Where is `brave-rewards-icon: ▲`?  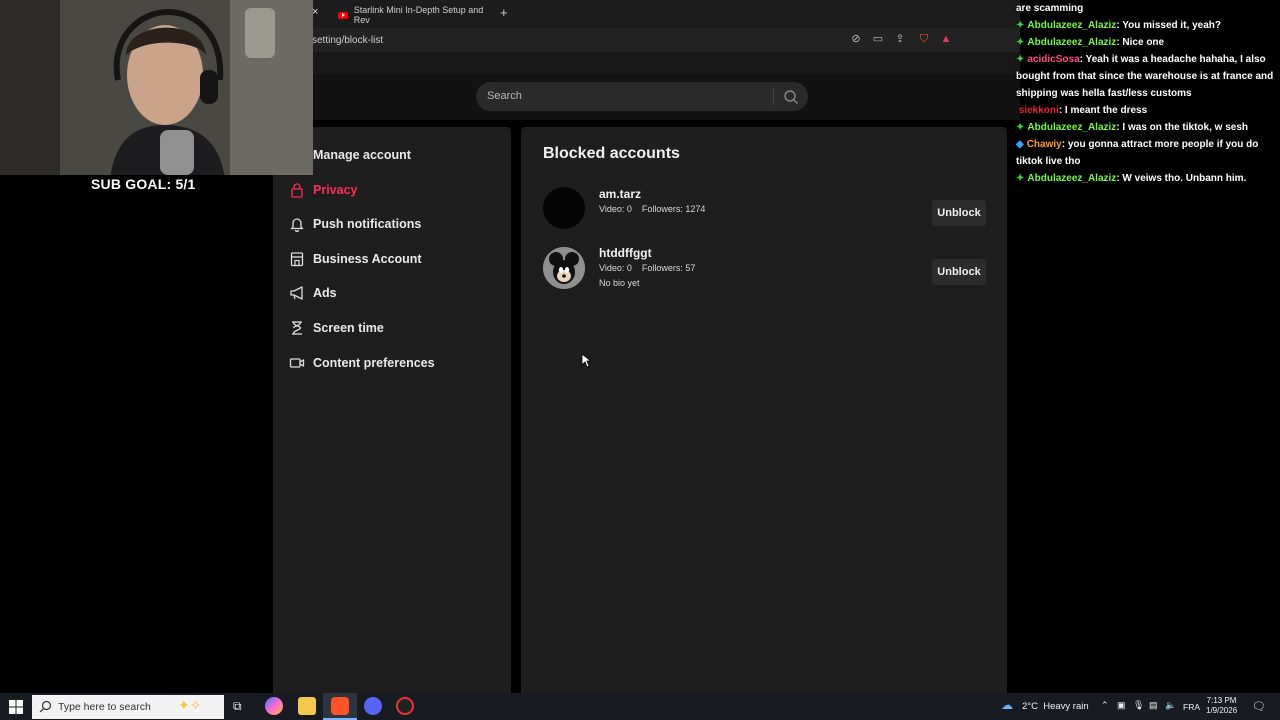
brave-rewards-icon: ▲ is located at coordinates (946, 39).